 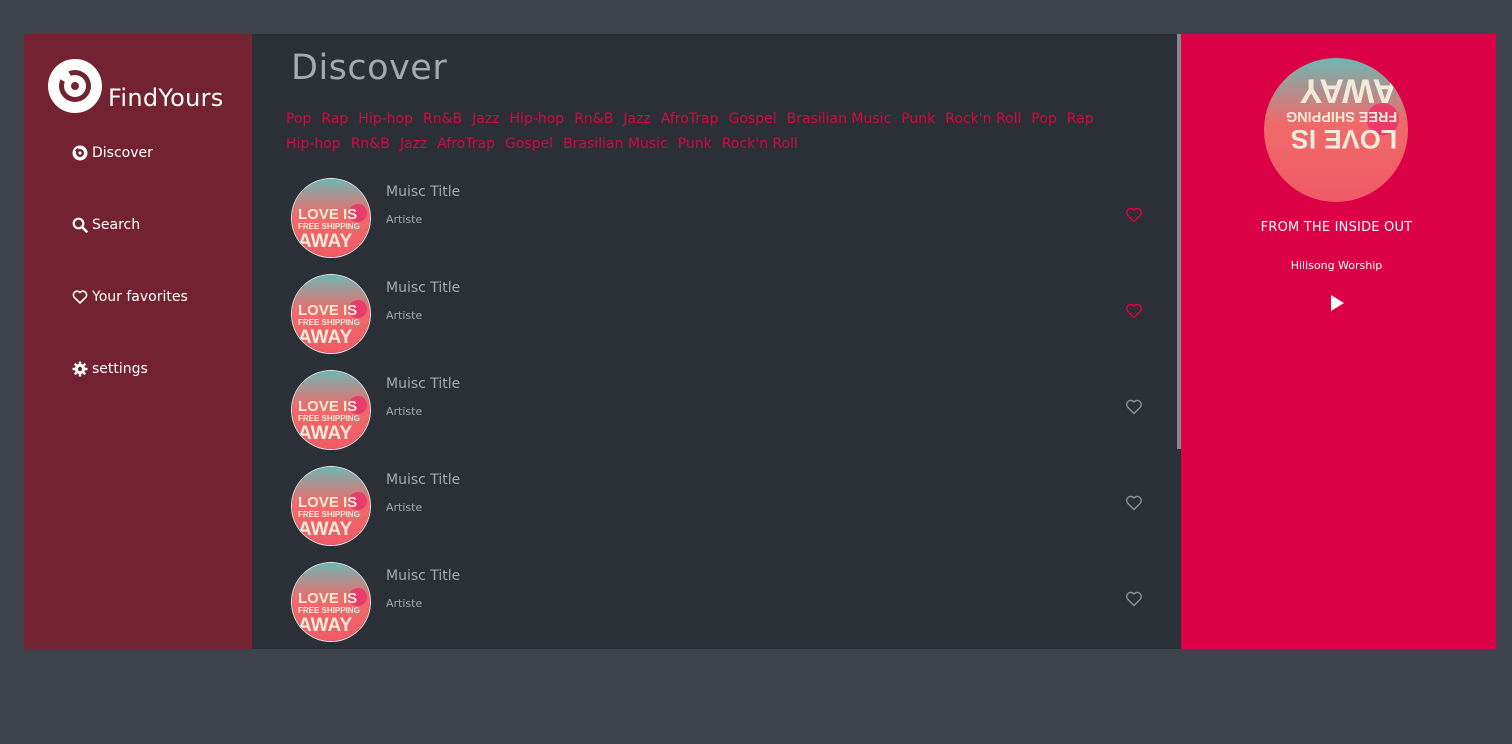 I want to click on sidebar-item-label: Discover, so click(x=122, y=153).